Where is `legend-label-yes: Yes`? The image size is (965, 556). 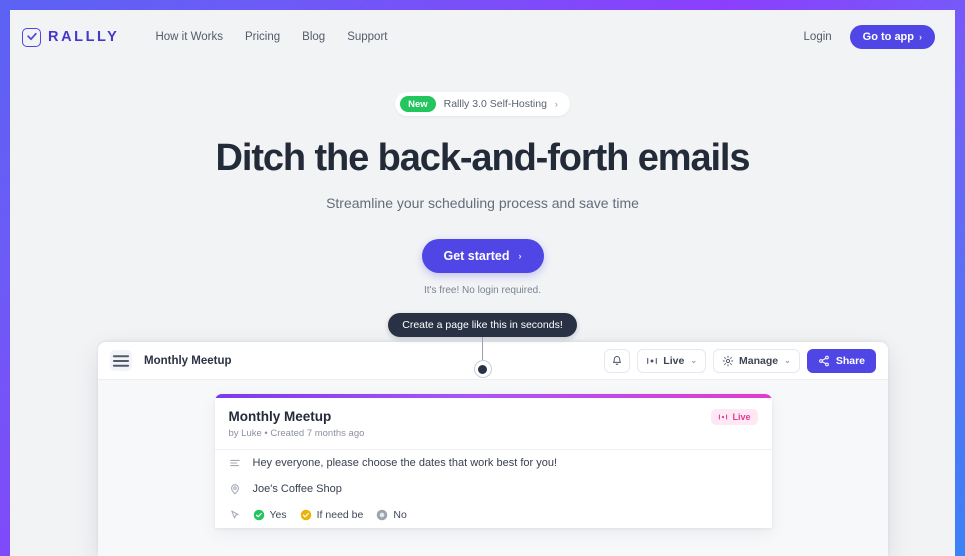
legend-label-yes: Yes is located at coordinates (278, 515).